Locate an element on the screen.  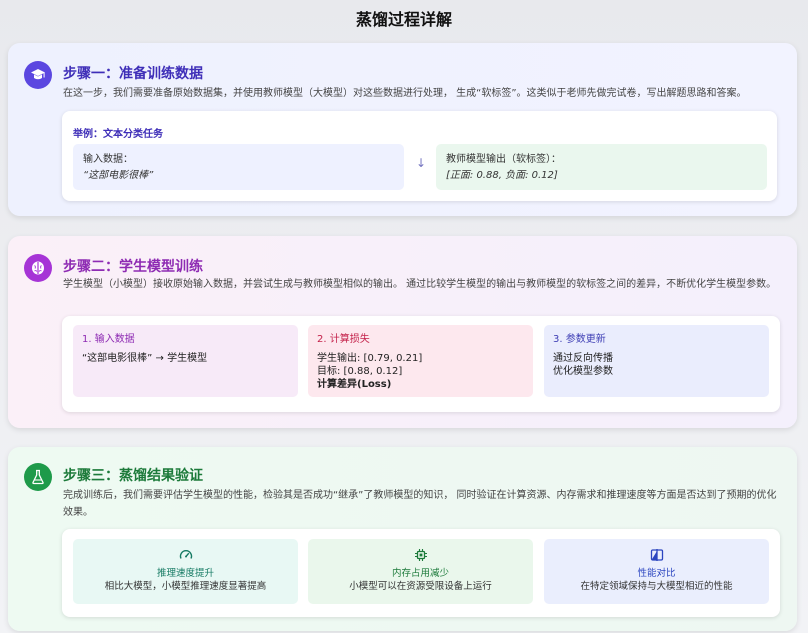
result-card-memory: 内存占用减少 小模型可以在资源受限设备上运行 is located at coordinates (420, 571).